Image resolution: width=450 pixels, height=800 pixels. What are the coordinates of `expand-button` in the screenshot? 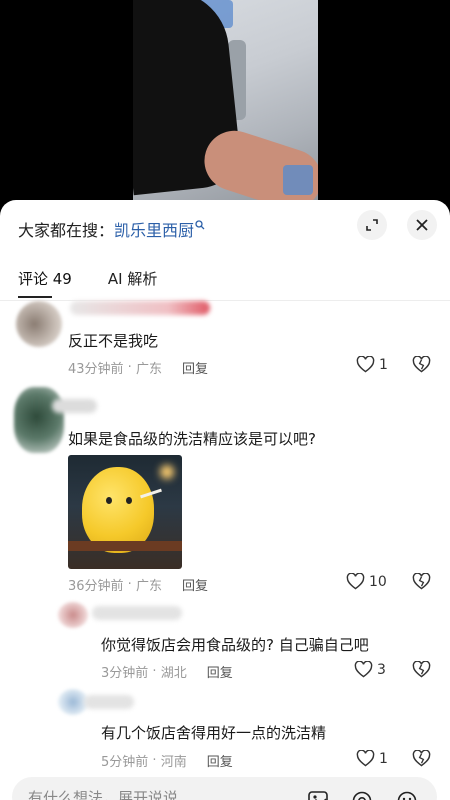 It's located at (372, 225).